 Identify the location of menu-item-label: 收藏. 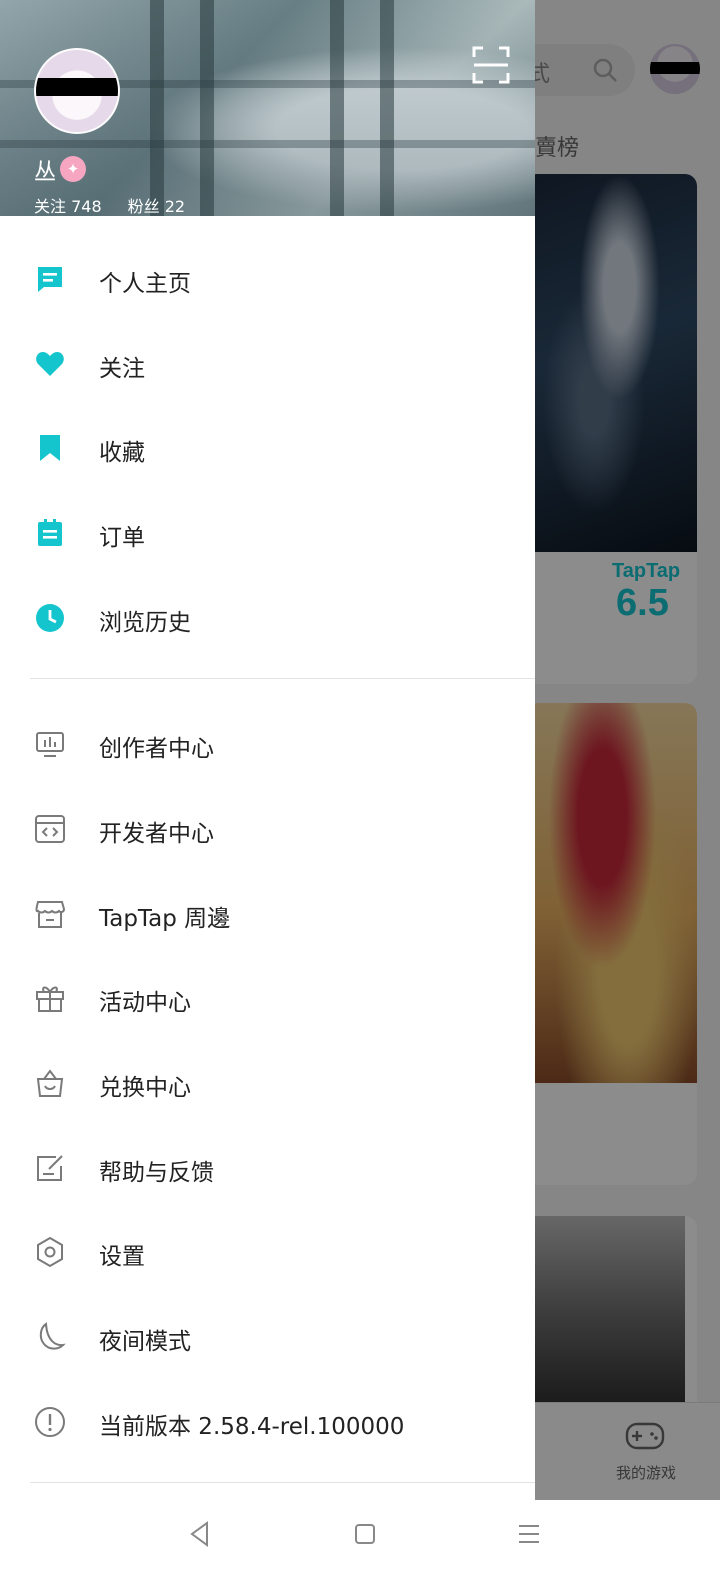
(122, 453).